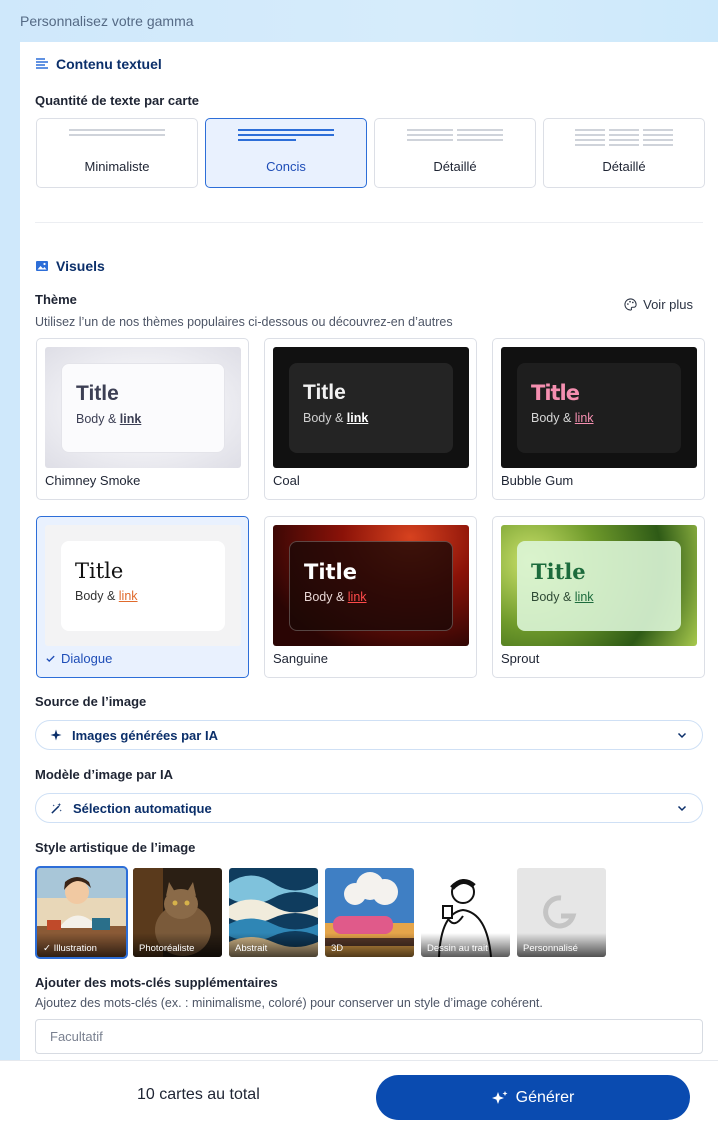 The height and width of the screenshot is (1130, 718). I want to click on image-icon, so click(42, 266).